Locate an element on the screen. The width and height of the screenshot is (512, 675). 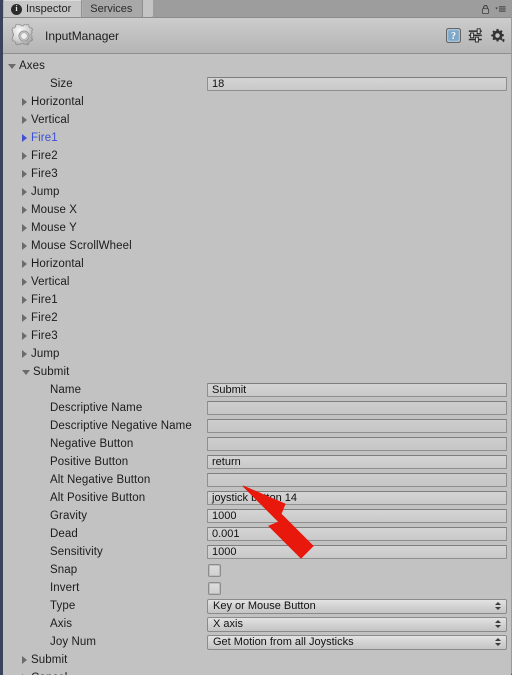
settings-gear-icon is located at coordinates (497, 35).